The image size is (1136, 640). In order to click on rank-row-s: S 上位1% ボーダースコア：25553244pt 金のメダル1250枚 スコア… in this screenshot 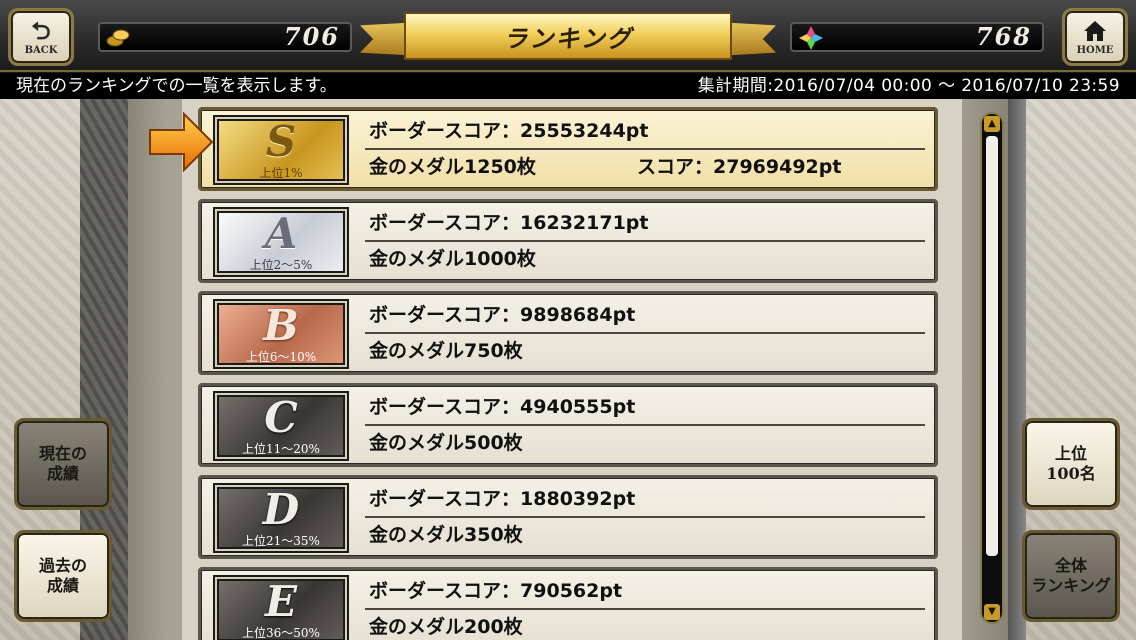, I will do `click(568, 149)`.